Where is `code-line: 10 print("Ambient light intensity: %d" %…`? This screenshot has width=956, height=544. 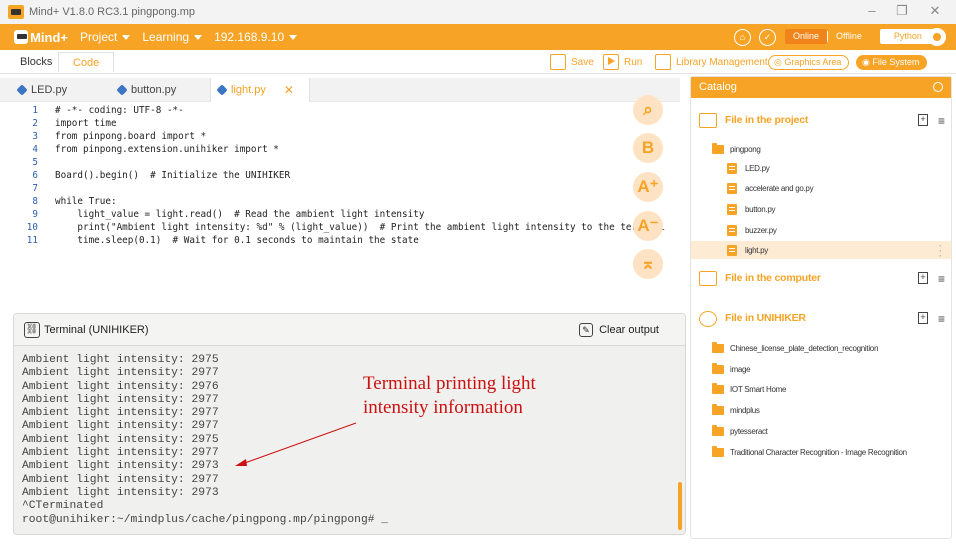
code-line: 10 print("Ambient light intensity: %d" %… is located at coordinates (338, 227).